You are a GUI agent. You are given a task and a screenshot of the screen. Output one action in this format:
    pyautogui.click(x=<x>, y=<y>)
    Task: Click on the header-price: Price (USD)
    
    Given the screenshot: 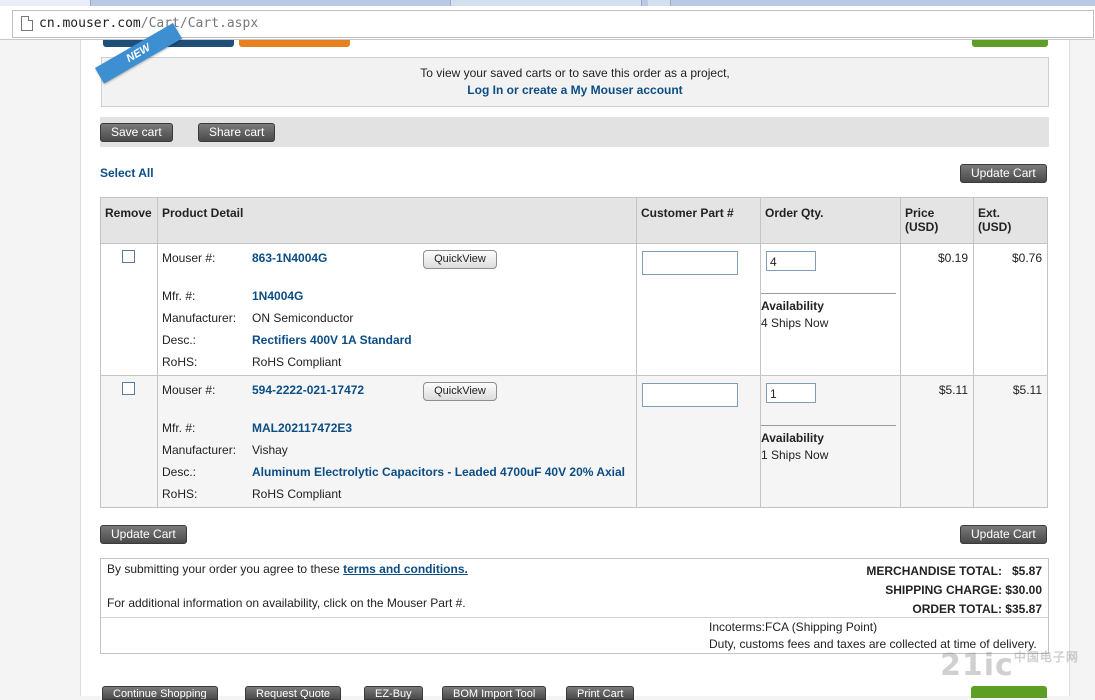 What is the action you would take?
    pyautogui.click(x=937, y=220)
    